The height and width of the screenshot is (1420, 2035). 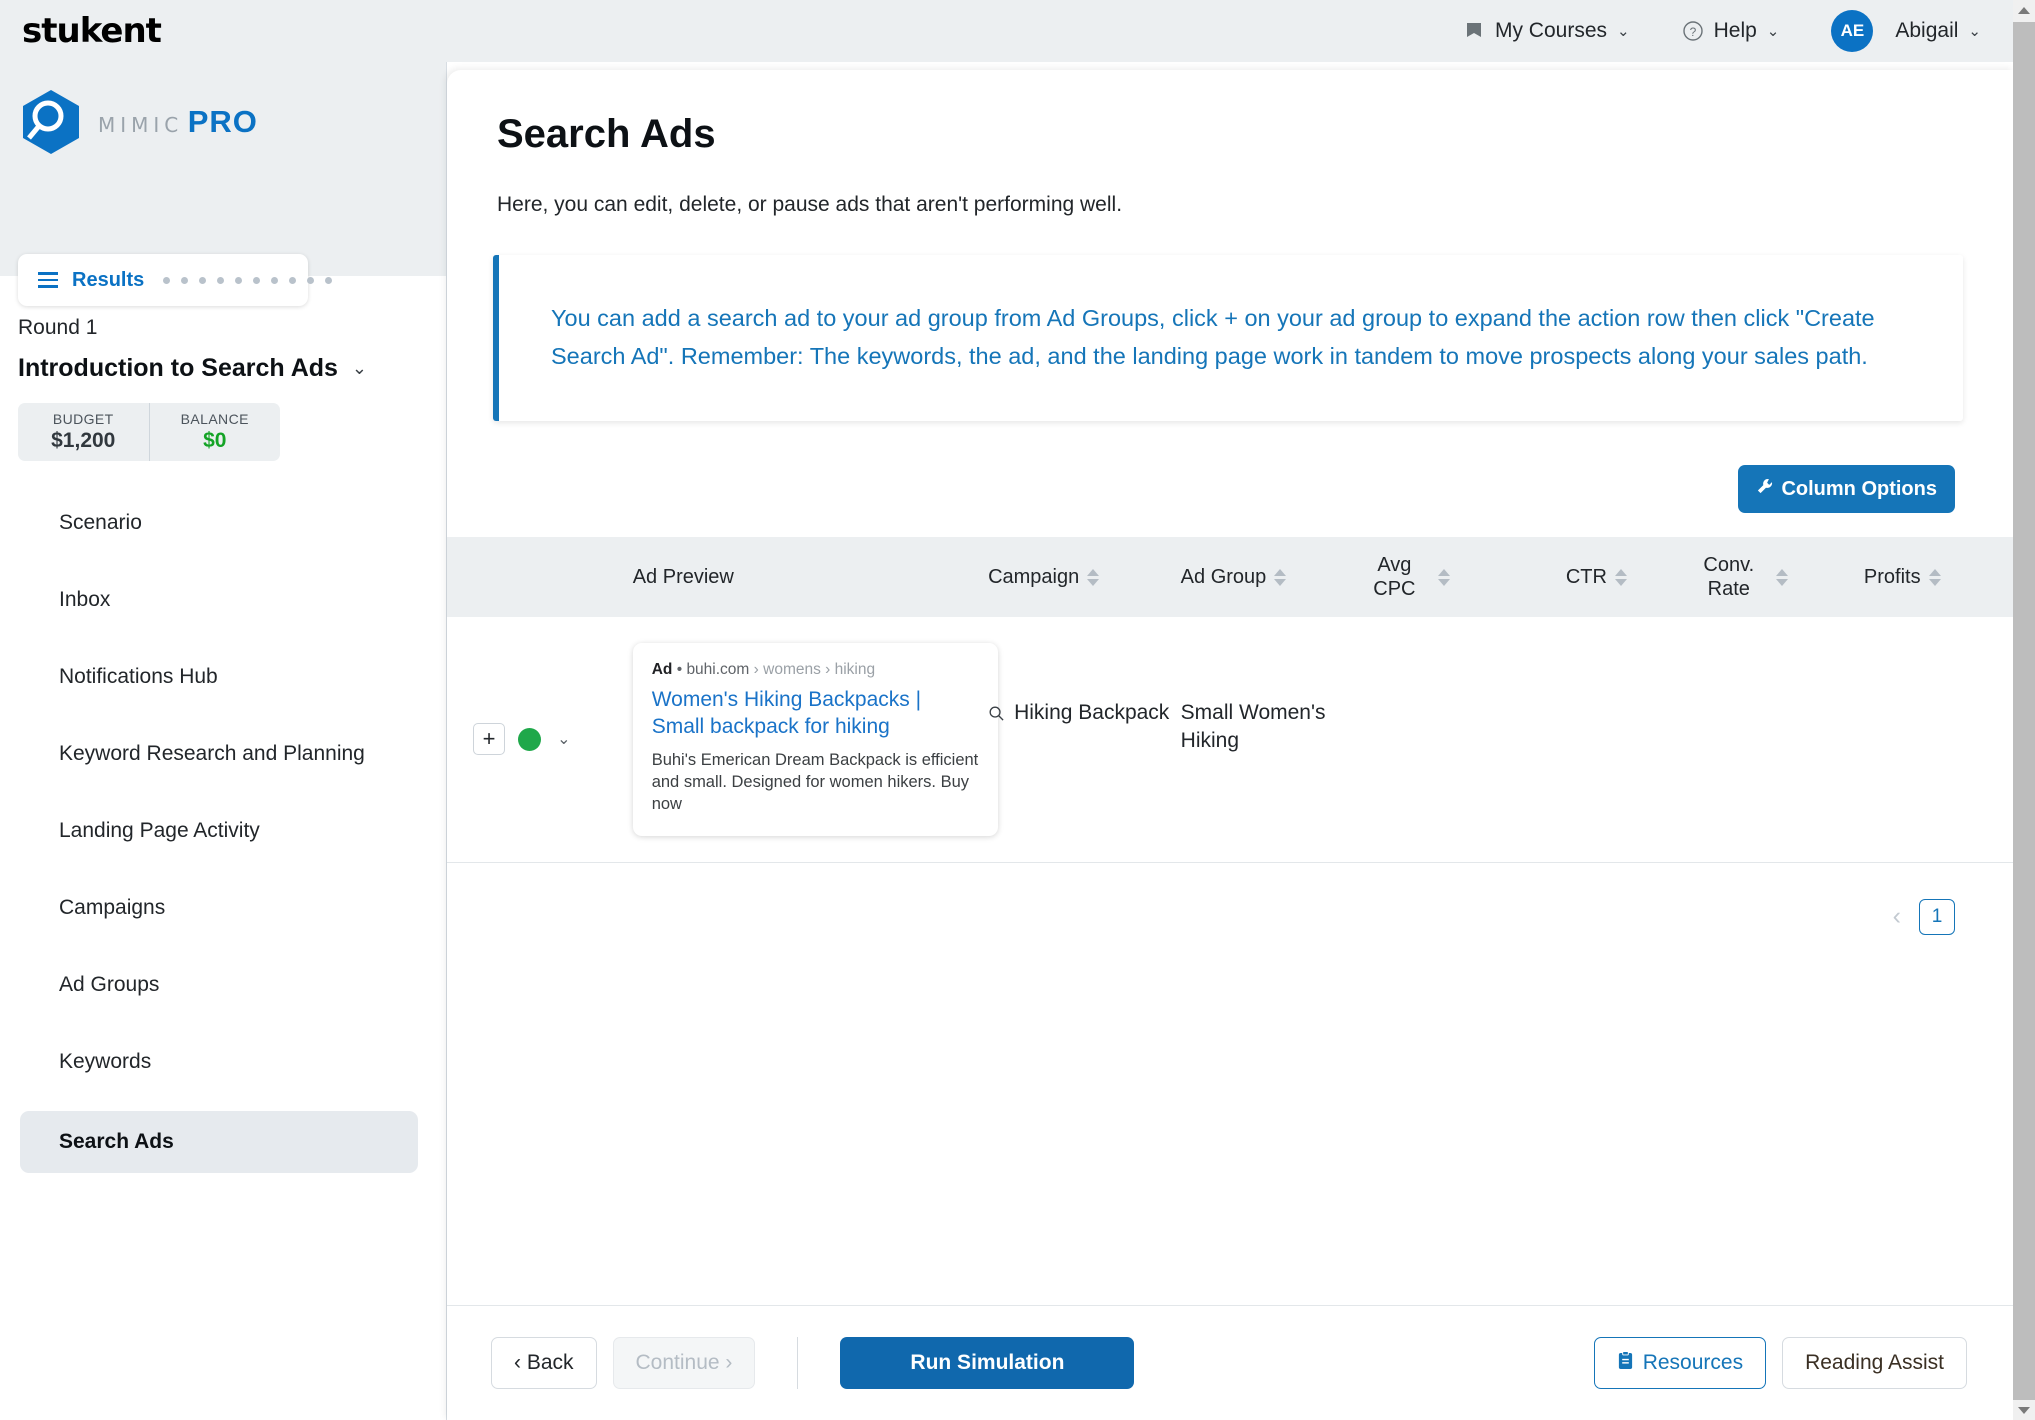 What do you see at coordinates (214, 419) in the screenshot?
I see `balance-label: BALANCE` at bounding box center [214, 419].